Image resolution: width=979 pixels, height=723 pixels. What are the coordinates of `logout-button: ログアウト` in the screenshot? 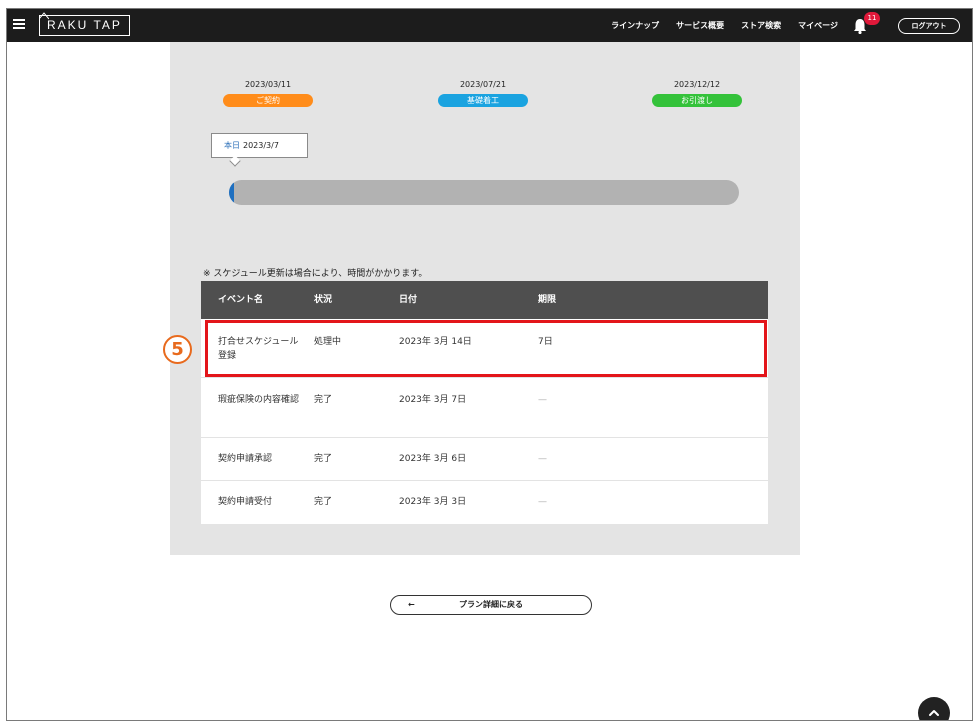 It's located at (929, 26).